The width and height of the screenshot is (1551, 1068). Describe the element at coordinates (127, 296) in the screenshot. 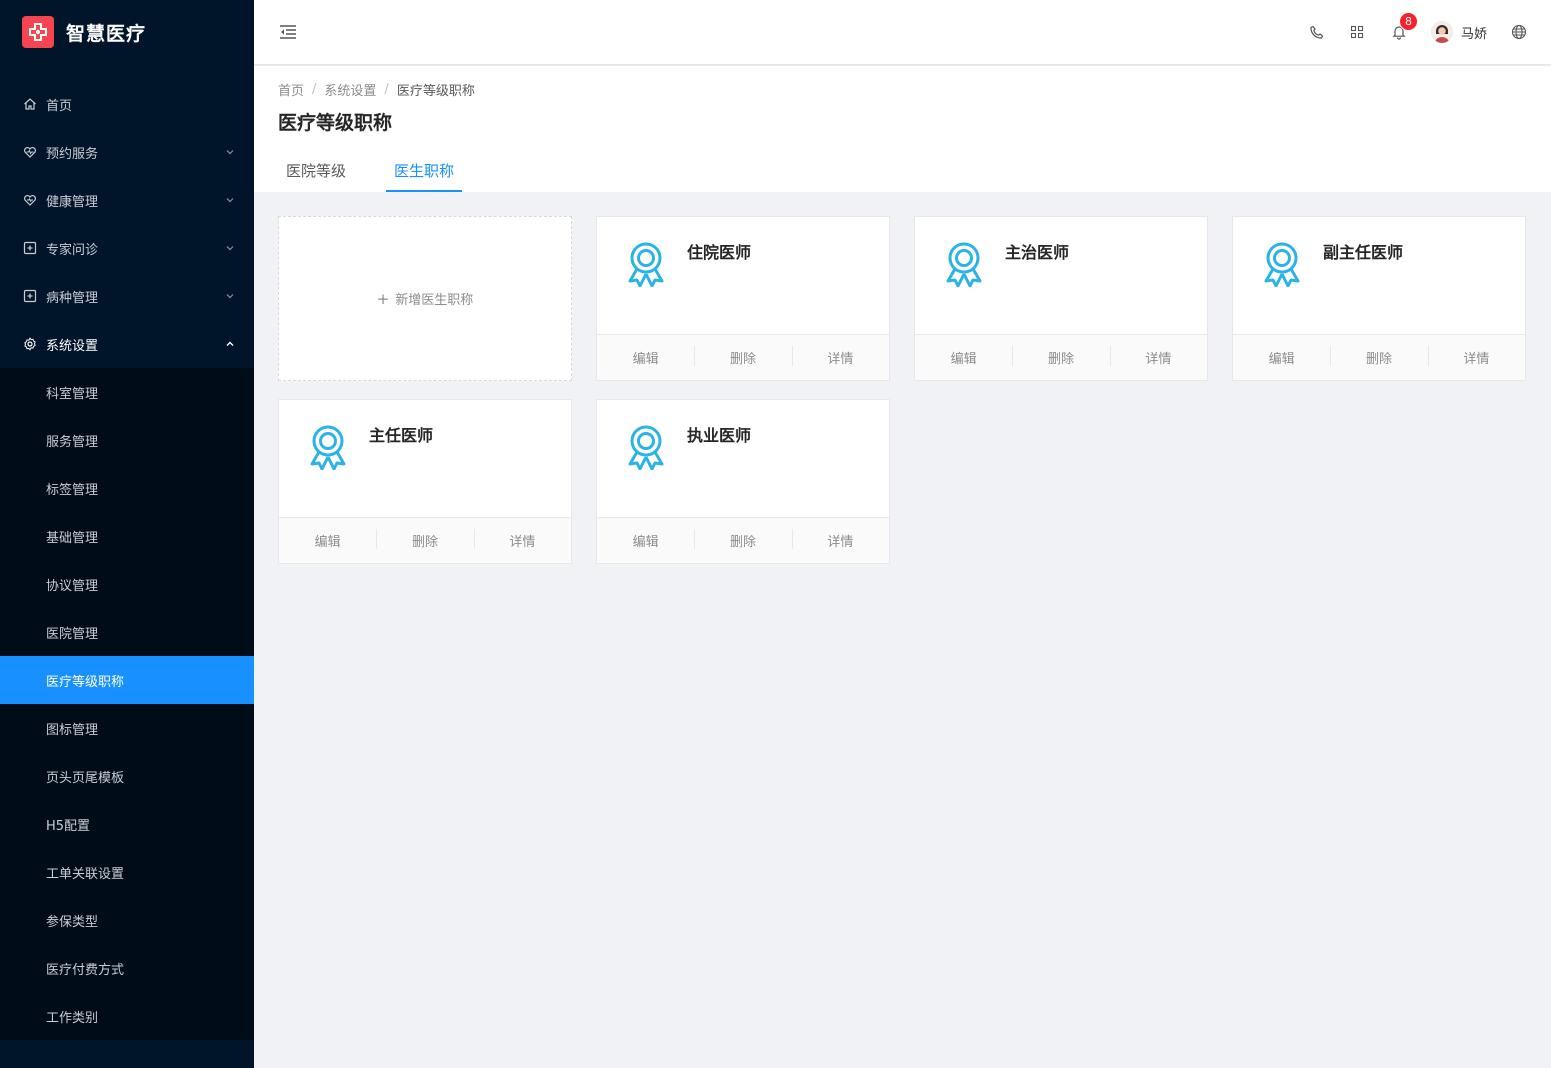

I see `sidebar-item-disease: 病种管理` at that location.